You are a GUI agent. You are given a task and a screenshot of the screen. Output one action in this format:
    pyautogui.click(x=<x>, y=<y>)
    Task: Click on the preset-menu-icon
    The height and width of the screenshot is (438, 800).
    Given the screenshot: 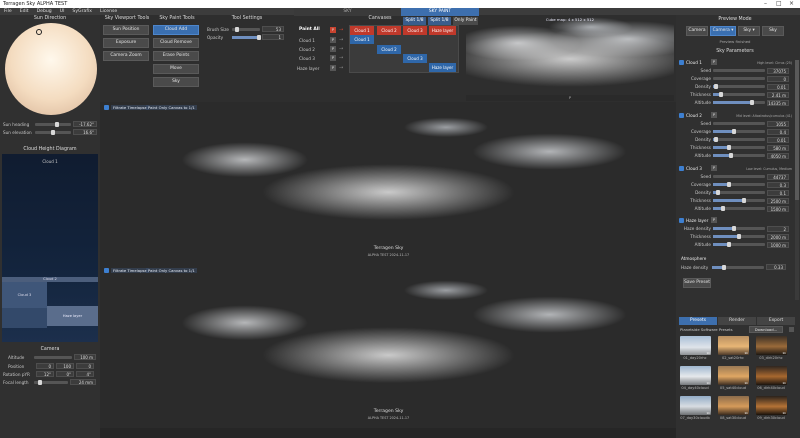 What is the action you would take?
    pyautogui.click(x=791, y=329)
    